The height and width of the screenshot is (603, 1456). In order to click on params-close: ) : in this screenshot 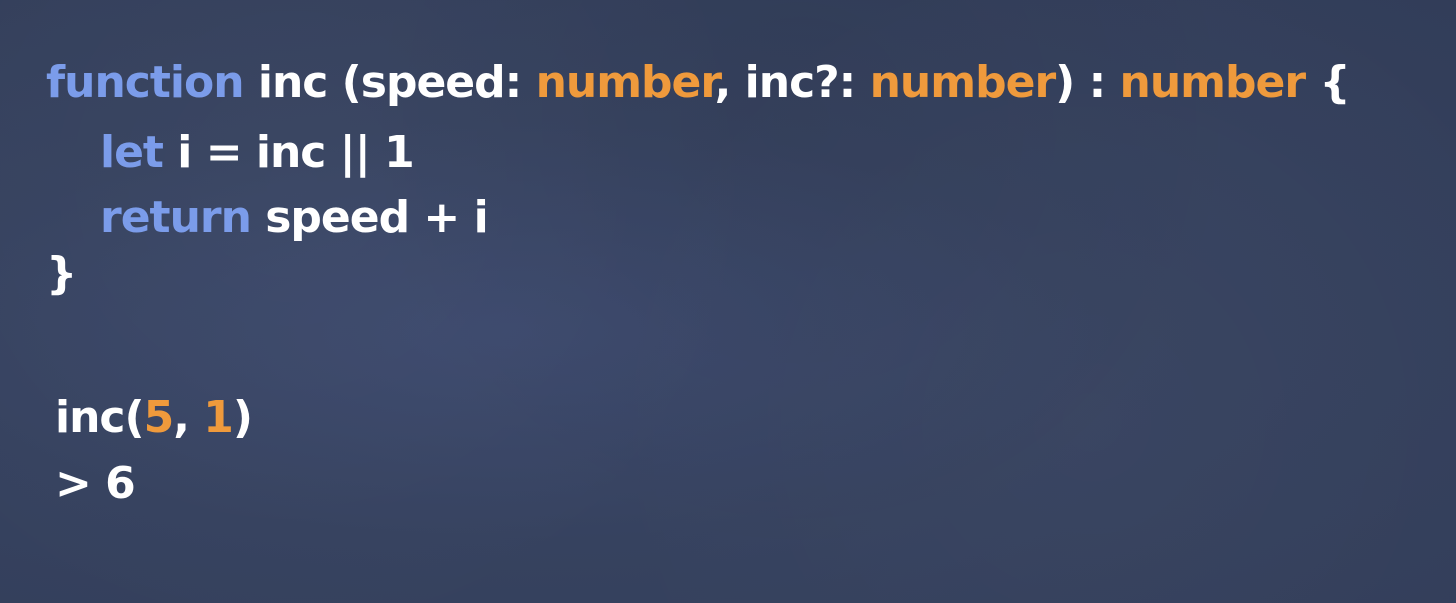, I will do `click(1087, 82)`.